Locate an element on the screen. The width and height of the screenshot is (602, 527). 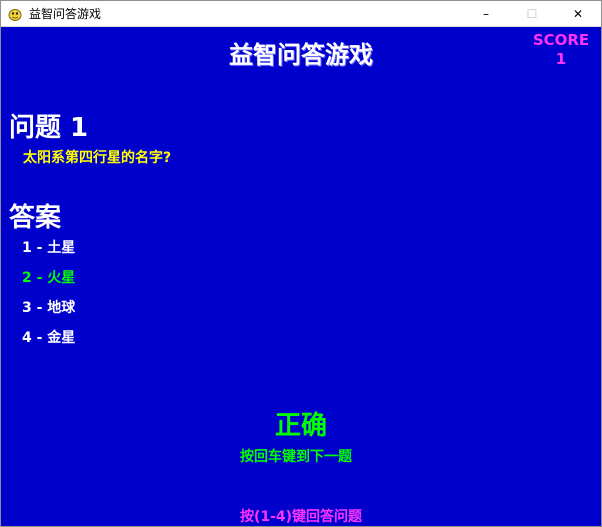
window-controls: – ☐ ✕ is located at coordinates (532, 14).